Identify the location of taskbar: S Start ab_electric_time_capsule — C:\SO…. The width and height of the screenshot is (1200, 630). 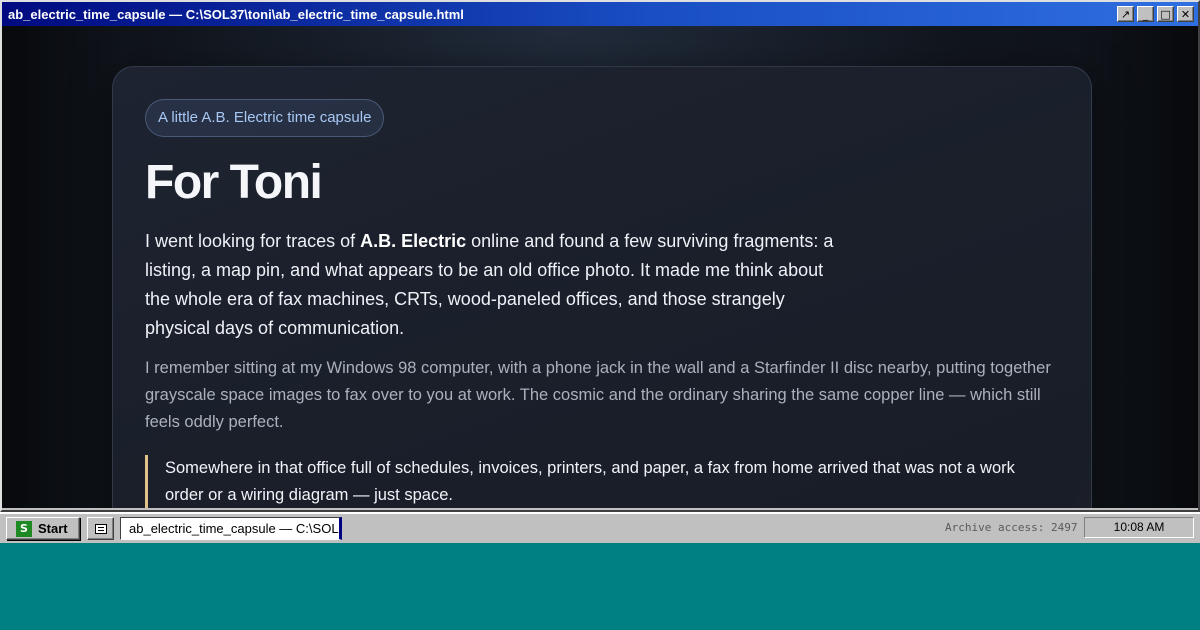
(600, 527).